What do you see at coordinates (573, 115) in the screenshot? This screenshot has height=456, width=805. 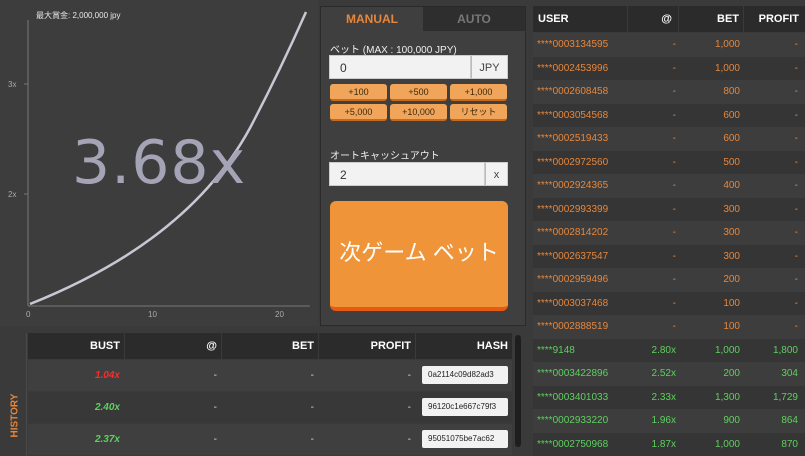 I see `player-user: ****0003054568` at bounding box center [573, 115].